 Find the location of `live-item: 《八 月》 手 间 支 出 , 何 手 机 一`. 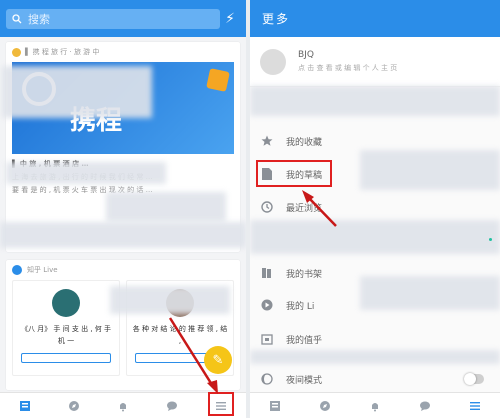

live-item: 《八 月》 手 间 支 出 , 何 手 机 一 is located at coordinates (66, 328).